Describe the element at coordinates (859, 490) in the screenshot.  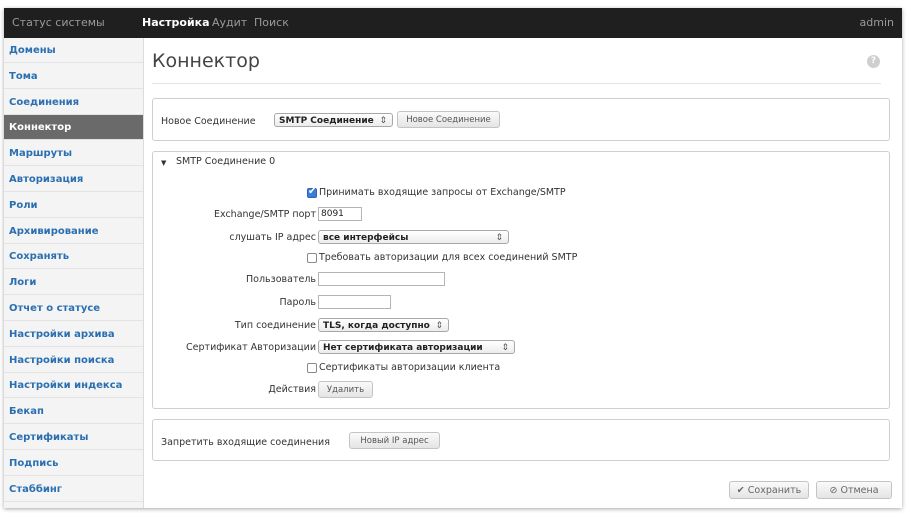
I see `cancel-label: Отмена` at that location.